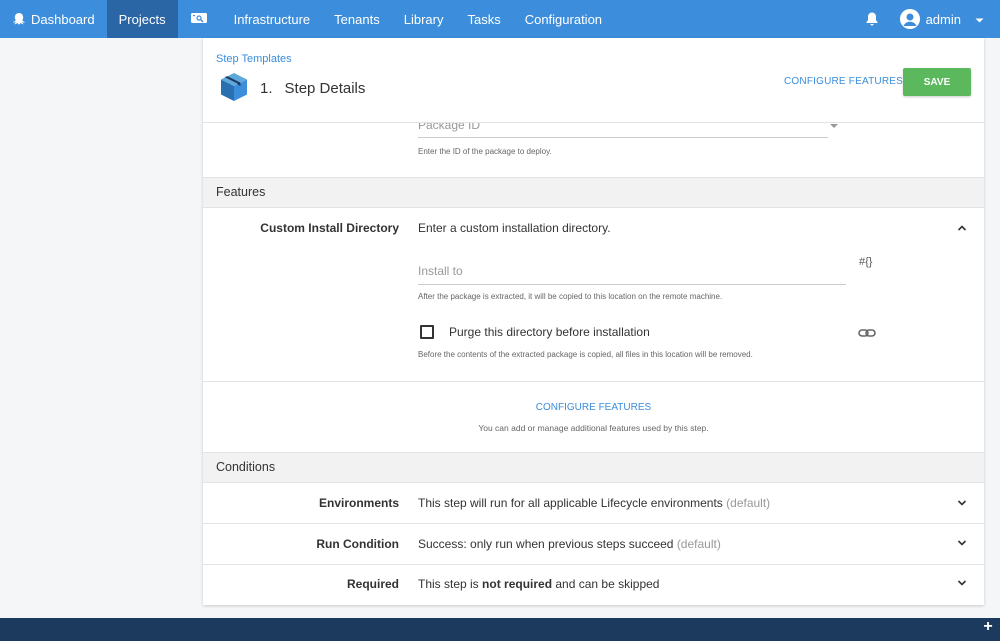 The width and height of the screenshot is (1000, 641). What do you see at coordinates (549, 332) in the screenshot?
I see `purge-checkbox-label: Purge this directory before installation` at bounding box center [549, 332].